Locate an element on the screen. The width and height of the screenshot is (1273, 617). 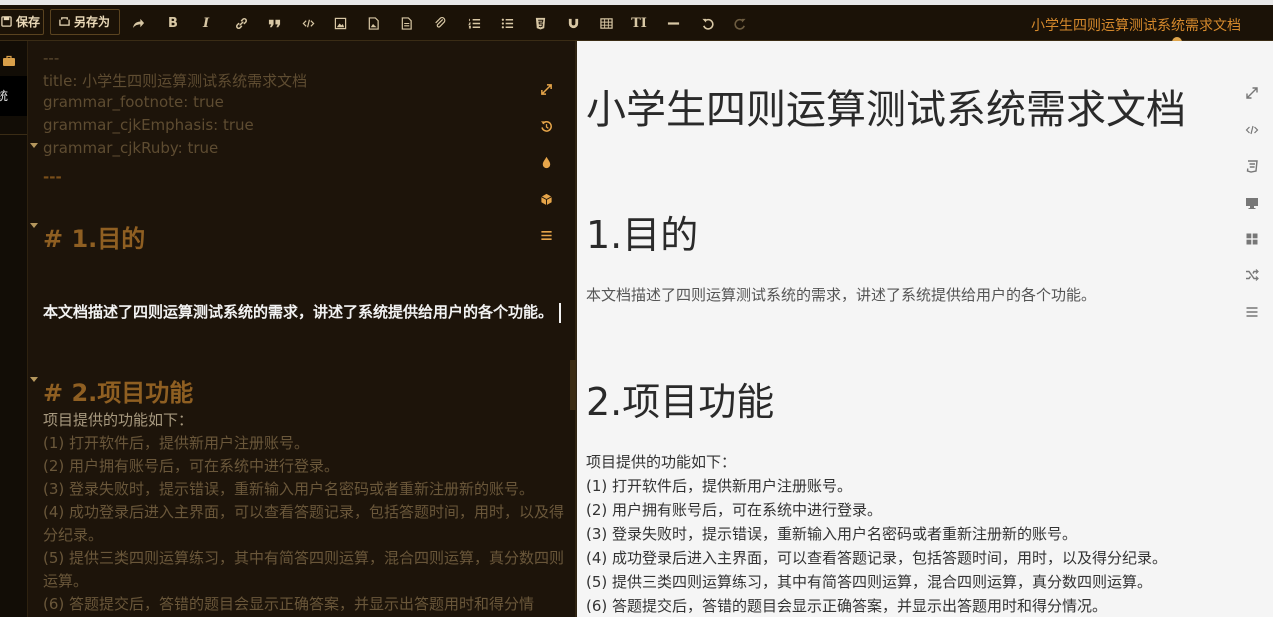
text-caret is located at coordinates (560, 312).